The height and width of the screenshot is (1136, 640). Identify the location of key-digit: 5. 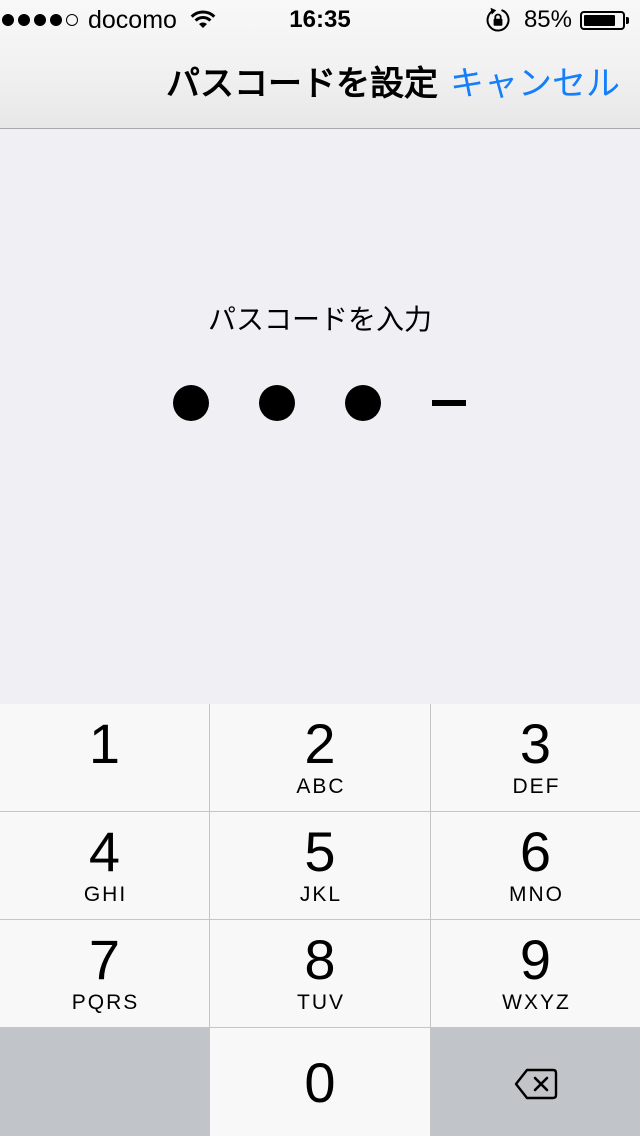
(320, 851).